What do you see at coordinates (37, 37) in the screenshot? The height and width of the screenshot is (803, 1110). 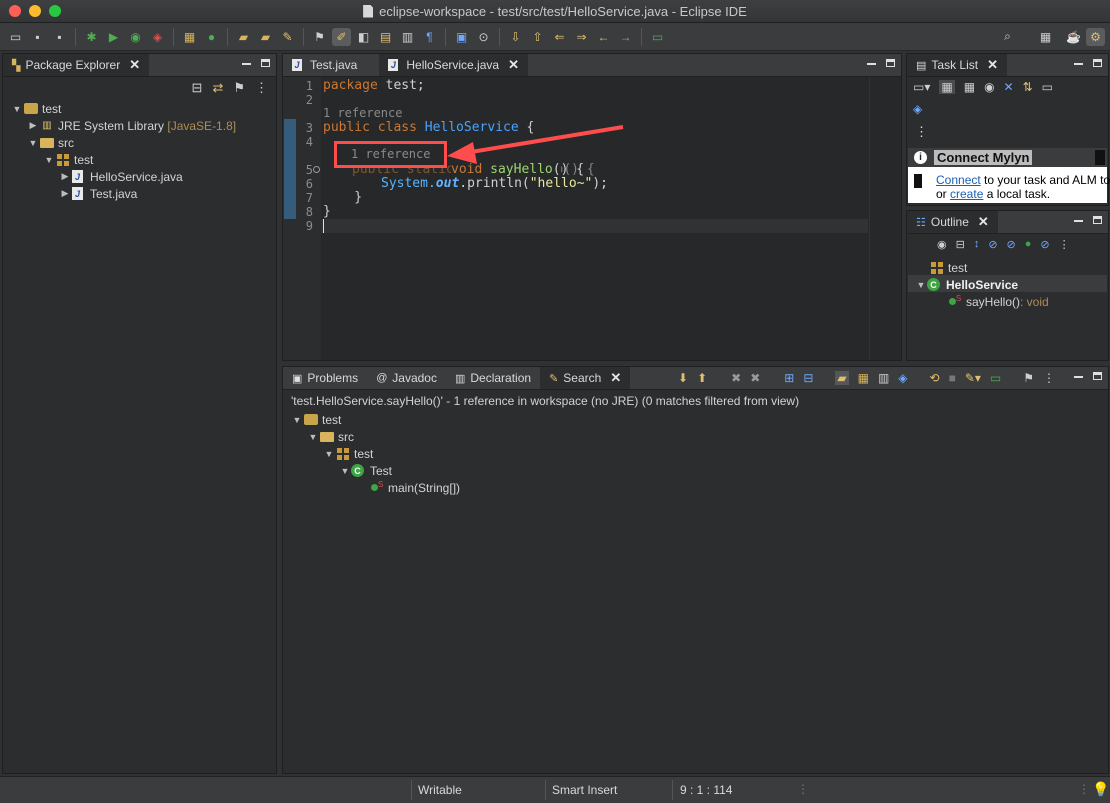 I see `save-icon: ▪` at bounding box center [37, 37].